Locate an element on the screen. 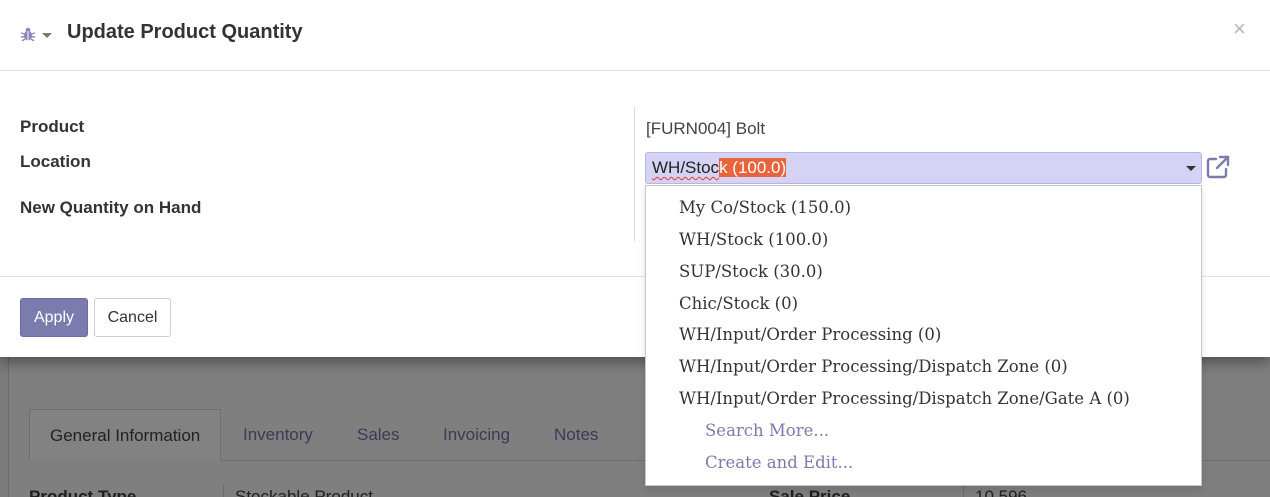 The width and height of the screenshot is (1270, 497). dropdown-item-chic-stock: Chic/Stock (0) is located at coordinates (738, 303).